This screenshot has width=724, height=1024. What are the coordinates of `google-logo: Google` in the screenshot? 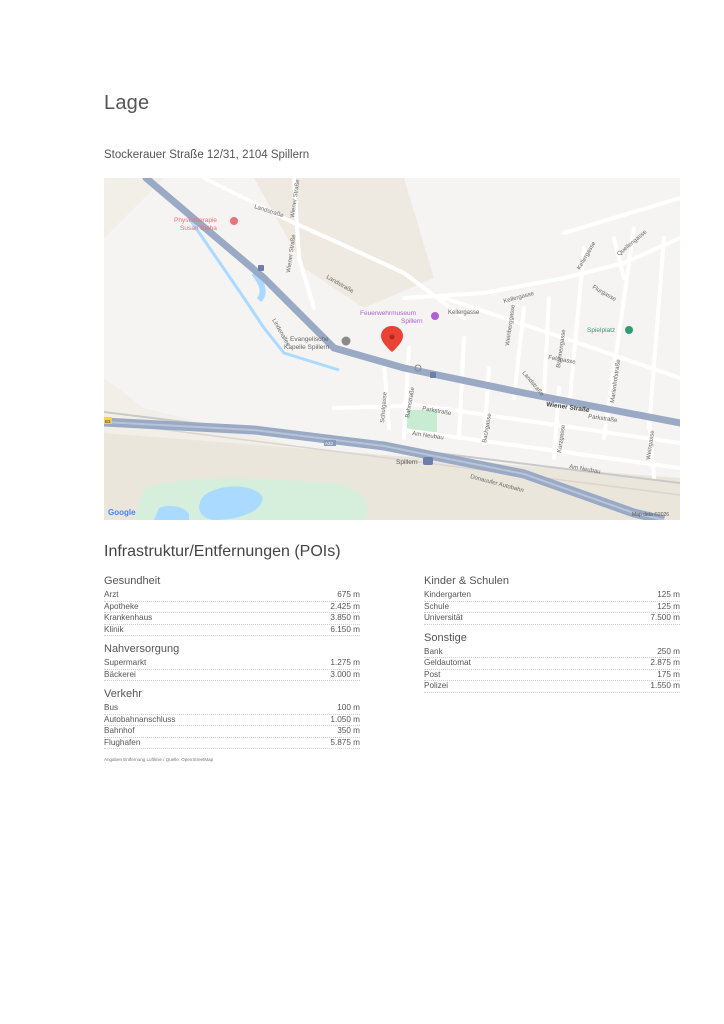 It's located at (122, 512).